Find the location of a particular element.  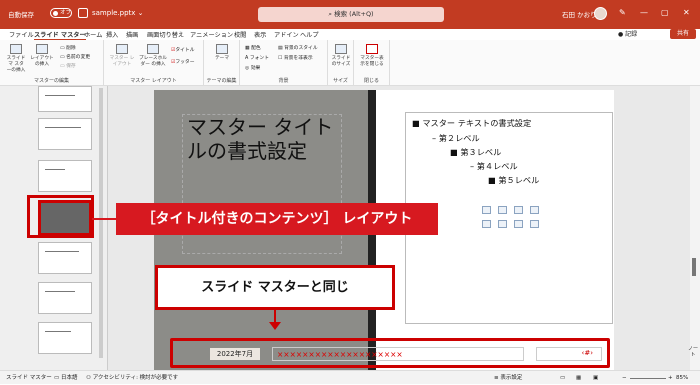

insert-layout-button: レイアウトの挿入 is located at coordinates (42, 56).